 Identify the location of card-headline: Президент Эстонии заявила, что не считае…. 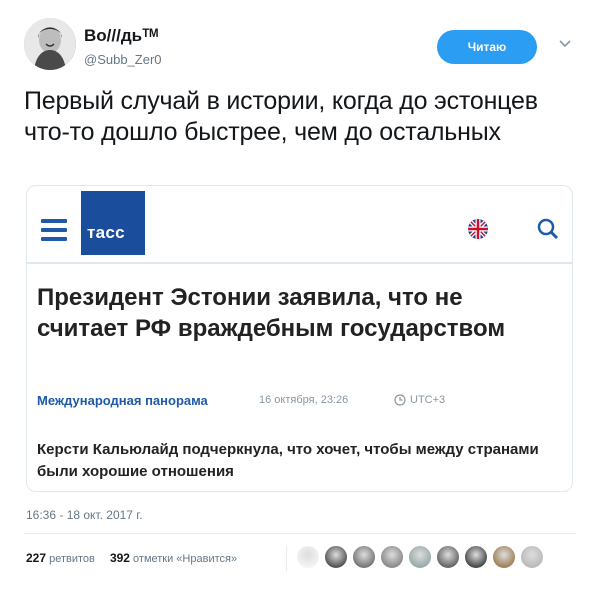
(271, 313).